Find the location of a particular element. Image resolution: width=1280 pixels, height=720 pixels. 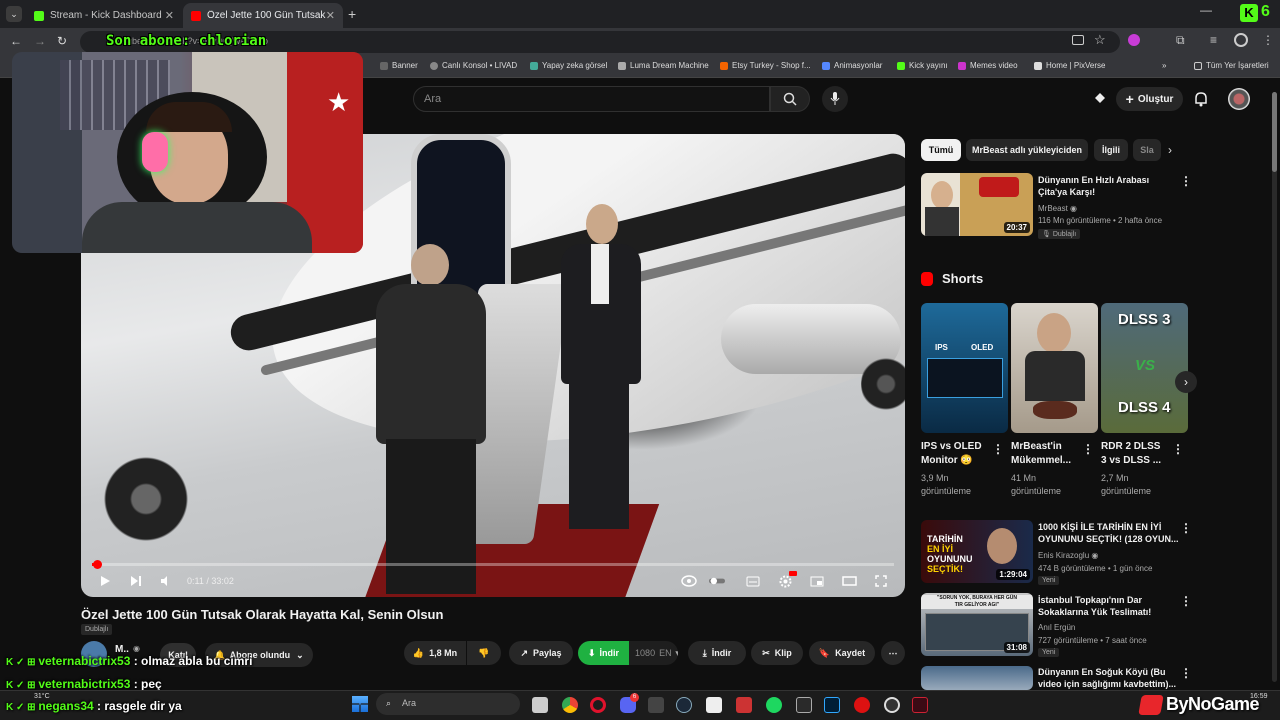

bookmark-livad: Canlı Konsol • LIVAD is located at coordinates (473, 65).